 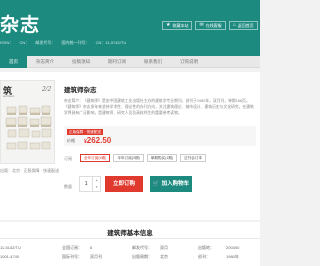 I want to click on home-button: ⌂ 返回首页, so click(x=243, y=25).